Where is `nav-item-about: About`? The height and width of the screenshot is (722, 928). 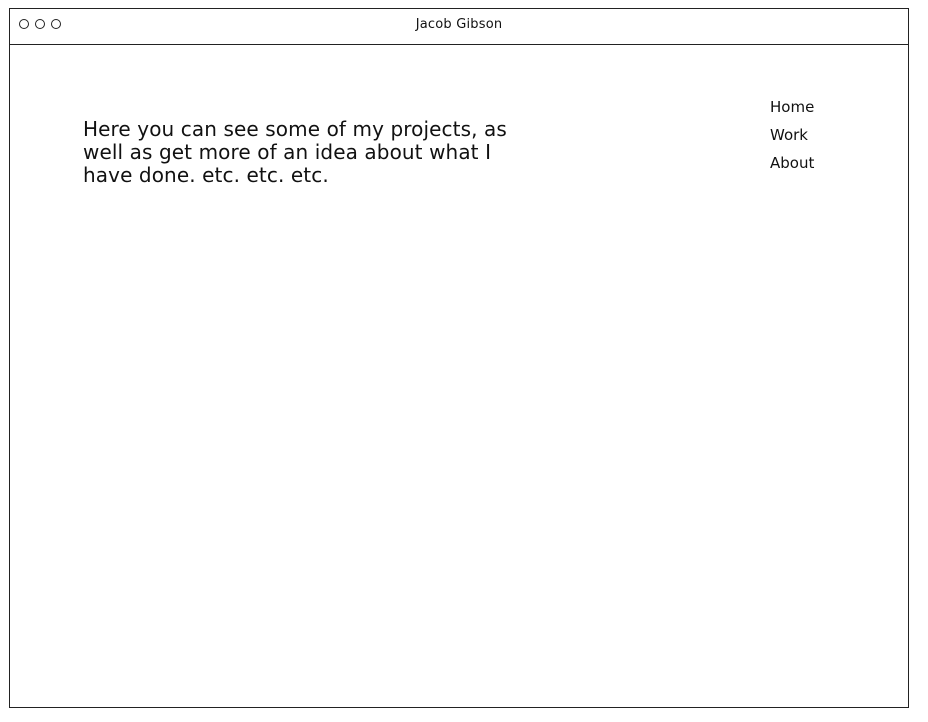 nav-item-about: About is located at coordinates (792, 163).